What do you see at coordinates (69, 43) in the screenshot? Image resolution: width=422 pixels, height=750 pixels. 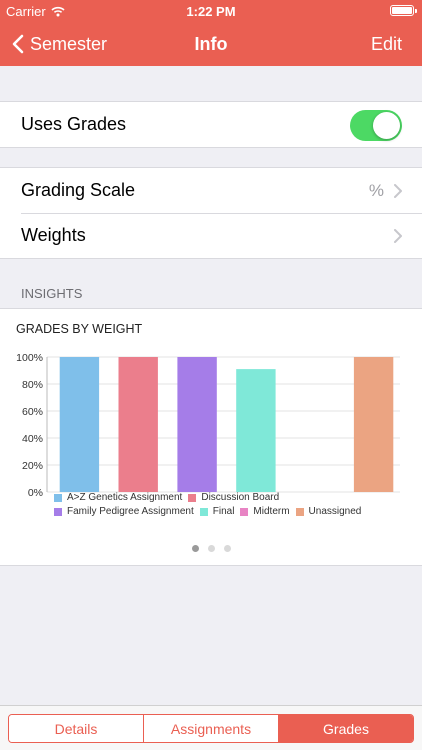 I see `back-button-label: Semester` at bounding box center [69, 43].